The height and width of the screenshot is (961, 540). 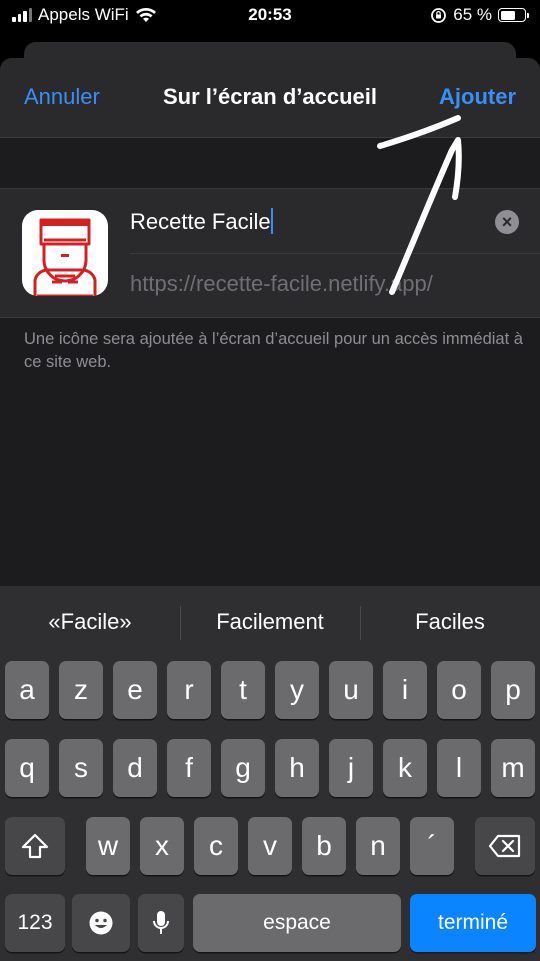 I want to click on key-z: z, so click(x=81, y=690).